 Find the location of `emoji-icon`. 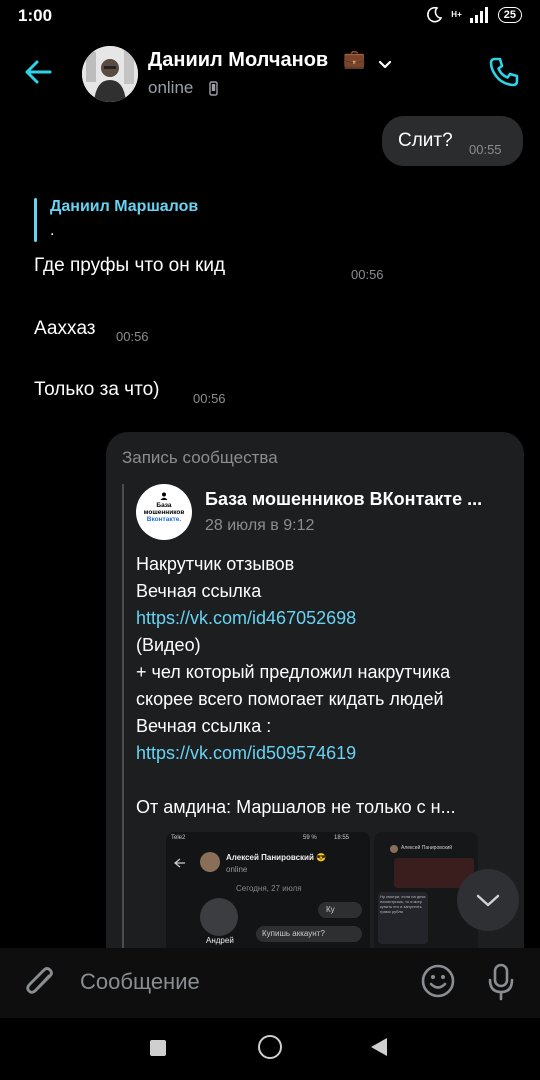

emoji-icon is located at coordinates (438, 981).